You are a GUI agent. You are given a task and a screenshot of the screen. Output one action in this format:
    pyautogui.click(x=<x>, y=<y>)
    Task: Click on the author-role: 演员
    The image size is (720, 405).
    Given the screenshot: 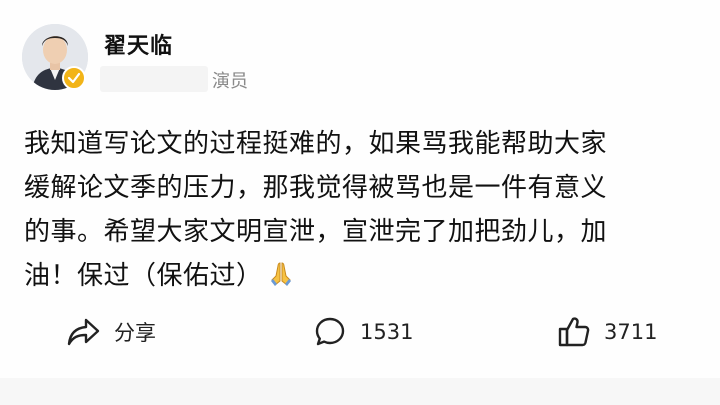 What is the action you would take?
    pyautogui.click(x=230, y=81)
    